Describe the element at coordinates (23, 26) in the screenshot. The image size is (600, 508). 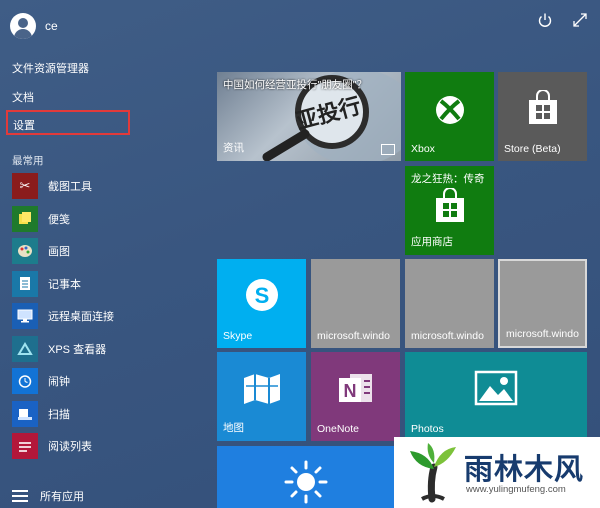
I see `user-avatar-icon` at that location.